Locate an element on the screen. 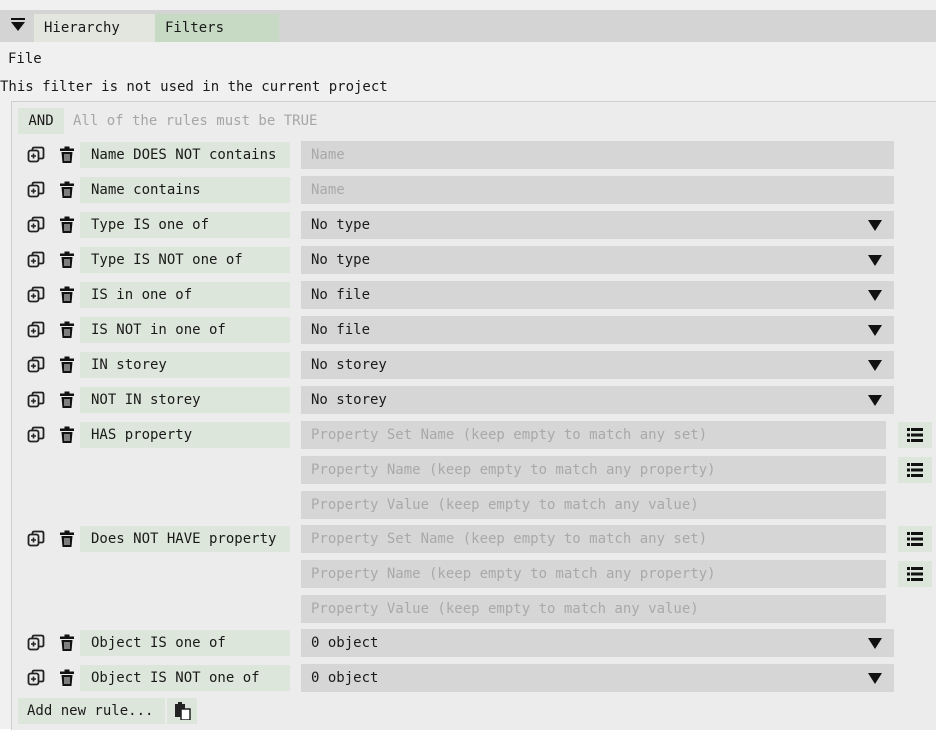 The height and width of the screenshot is (730, 936). paste-rule-button is located at coordinates (182, 711).